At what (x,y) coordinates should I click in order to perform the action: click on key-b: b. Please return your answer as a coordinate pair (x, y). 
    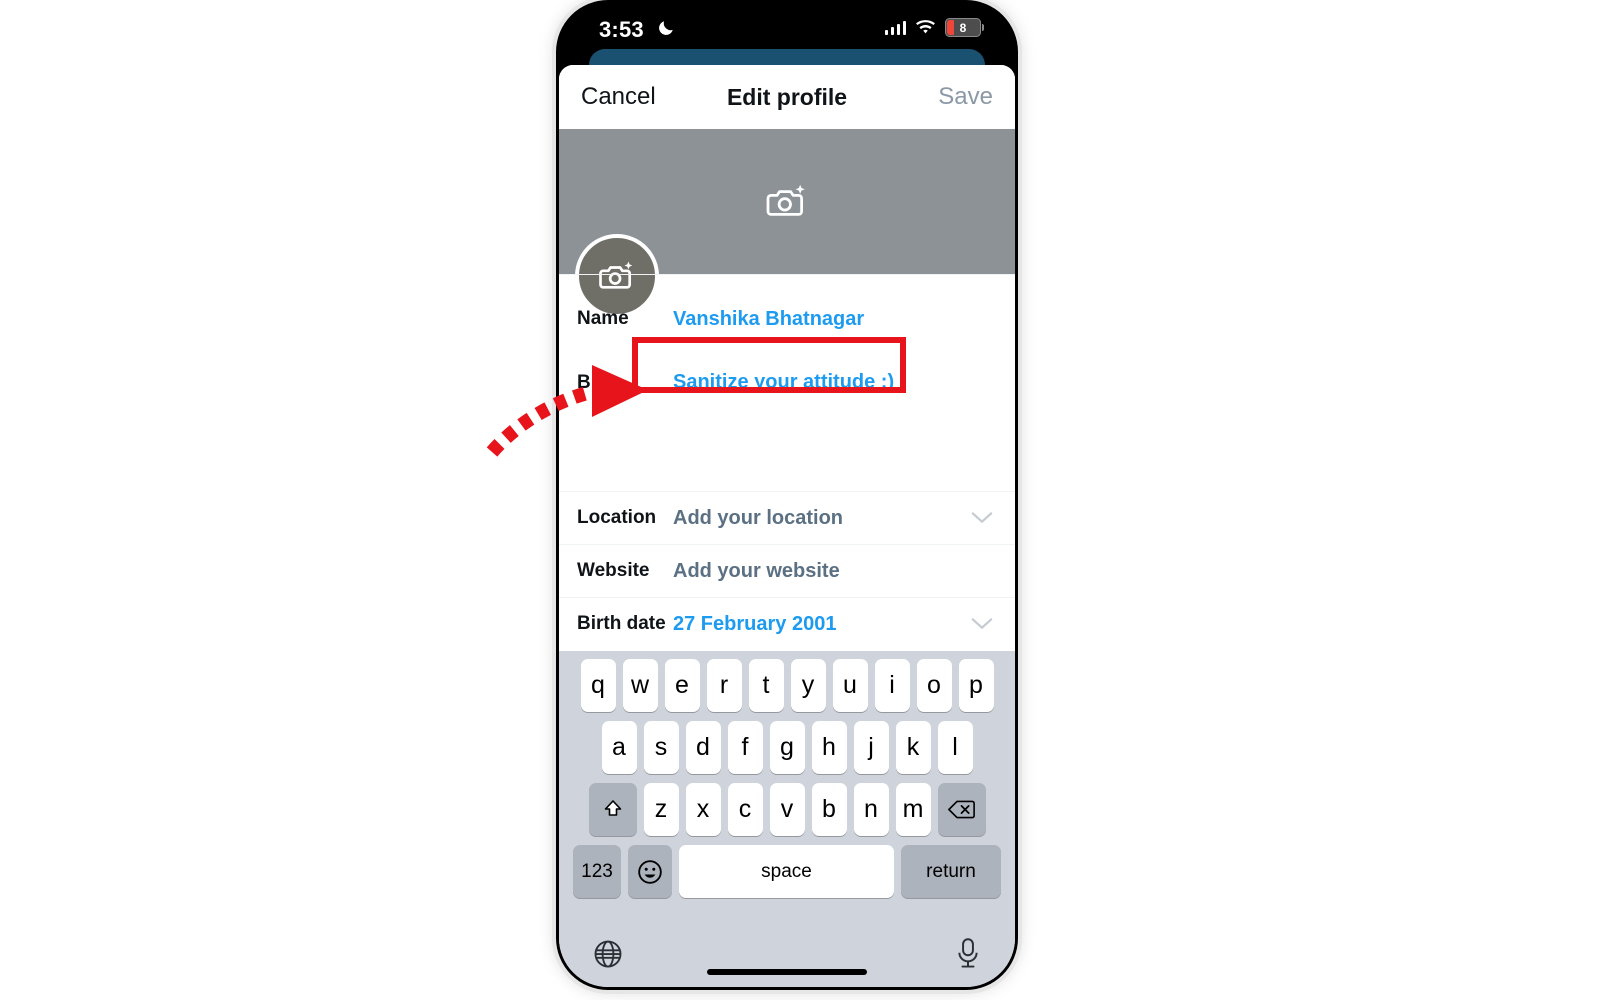
    Looking at the image, I should click on (829, 809).